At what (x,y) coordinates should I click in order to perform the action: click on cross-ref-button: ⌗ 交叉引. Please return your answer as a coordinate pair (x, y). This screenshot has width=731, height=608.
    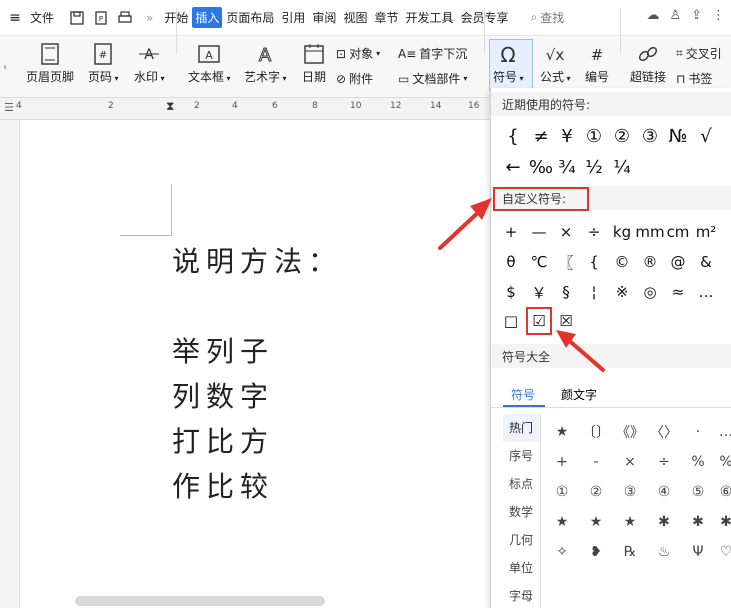
    Looking at the image, I should click on (699, 53).